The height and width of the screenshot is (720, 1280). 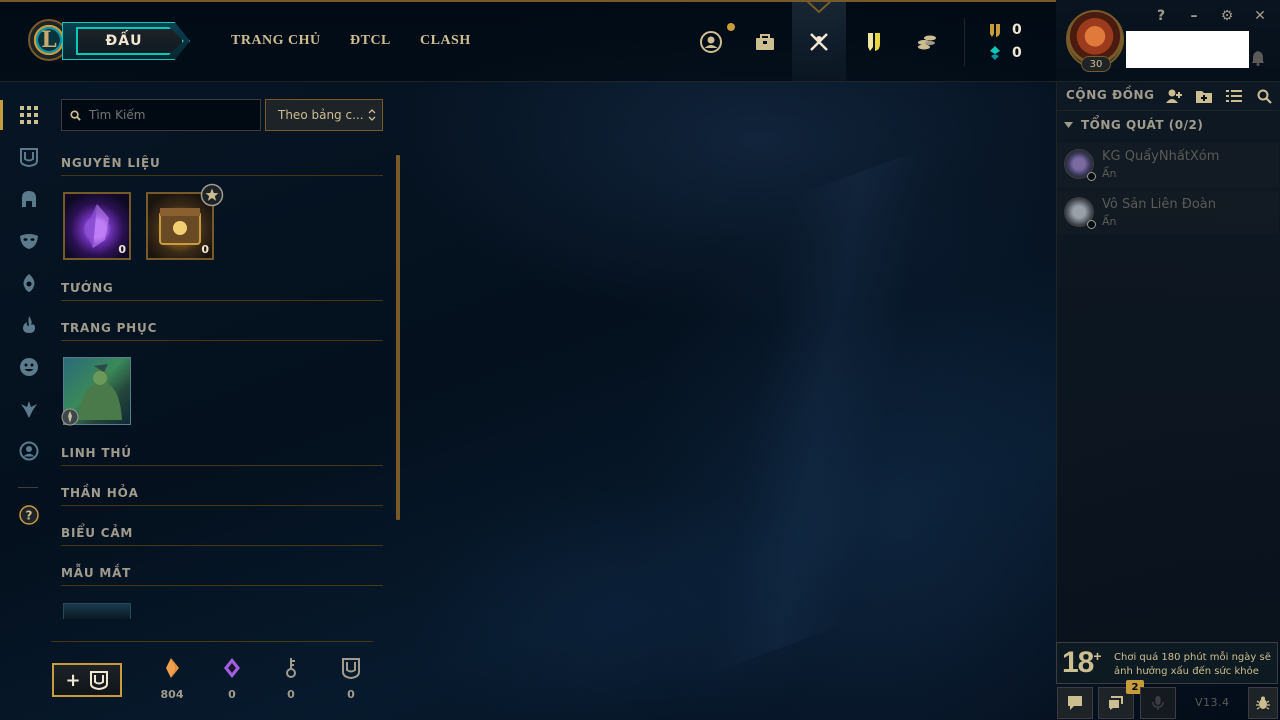 I want to click on conversations-icon, so click(x=1116, y=703).